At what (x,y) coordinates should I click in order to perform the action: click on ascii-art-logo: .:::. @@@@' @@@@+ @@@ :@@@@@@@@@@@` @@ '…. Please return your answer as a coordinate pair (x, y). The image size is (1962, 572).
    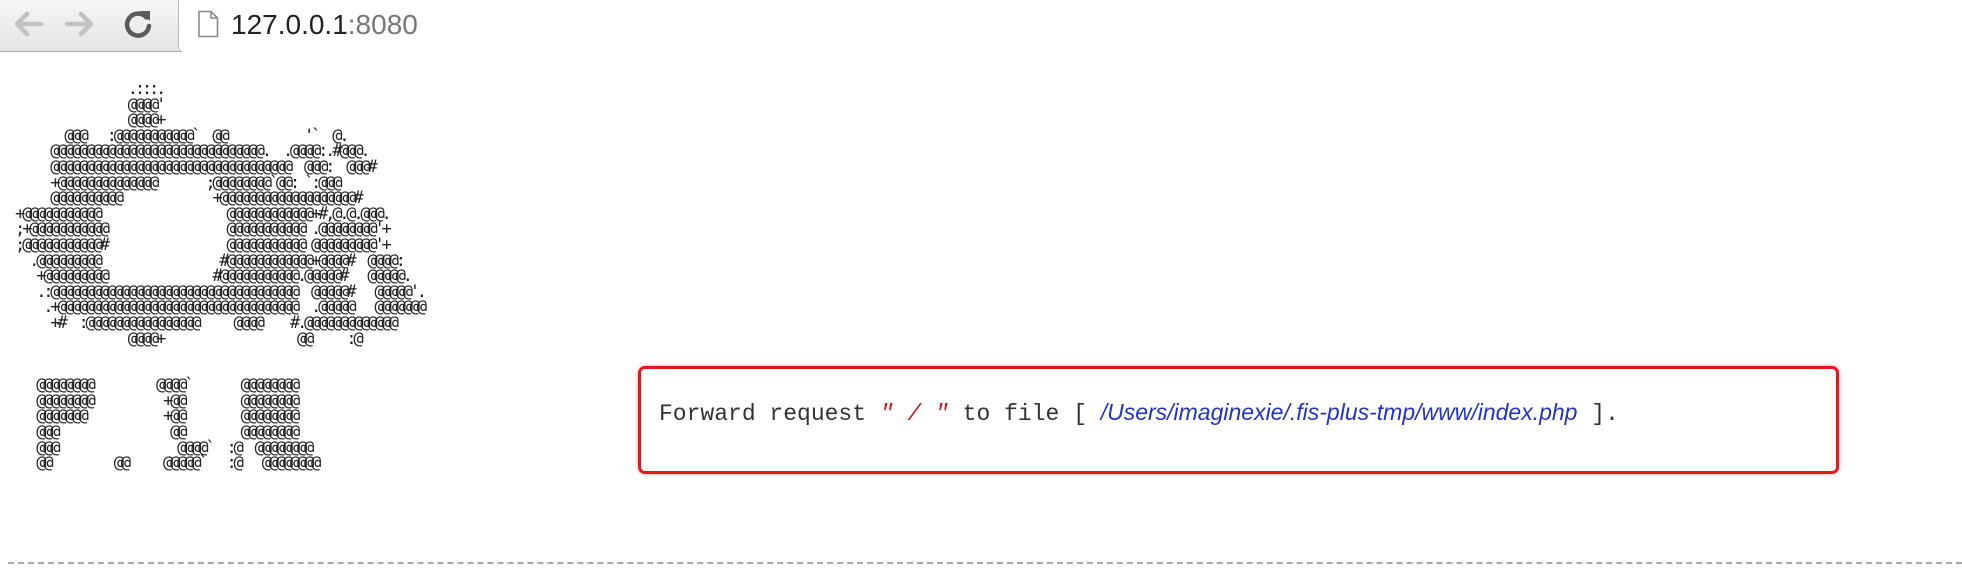
    Looking at the image, I should click on (221, 276).